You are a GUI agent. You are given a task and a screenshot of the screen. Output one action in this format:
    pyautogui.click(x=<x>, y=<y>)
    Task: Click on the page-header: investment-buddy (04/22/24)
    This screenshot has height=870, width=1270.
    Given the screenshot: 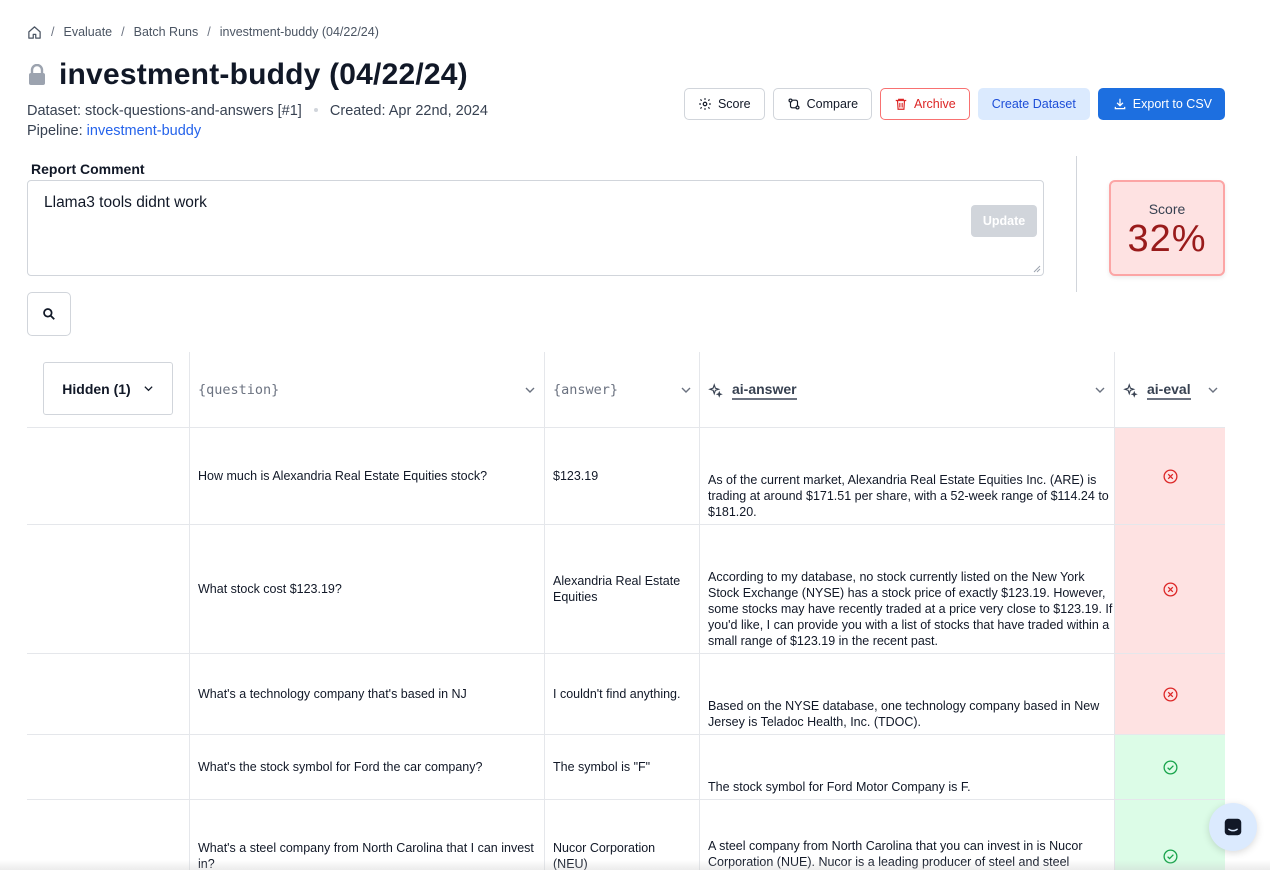 What is the action you would take?
    pyautogui.click(x=247, y=75)
    